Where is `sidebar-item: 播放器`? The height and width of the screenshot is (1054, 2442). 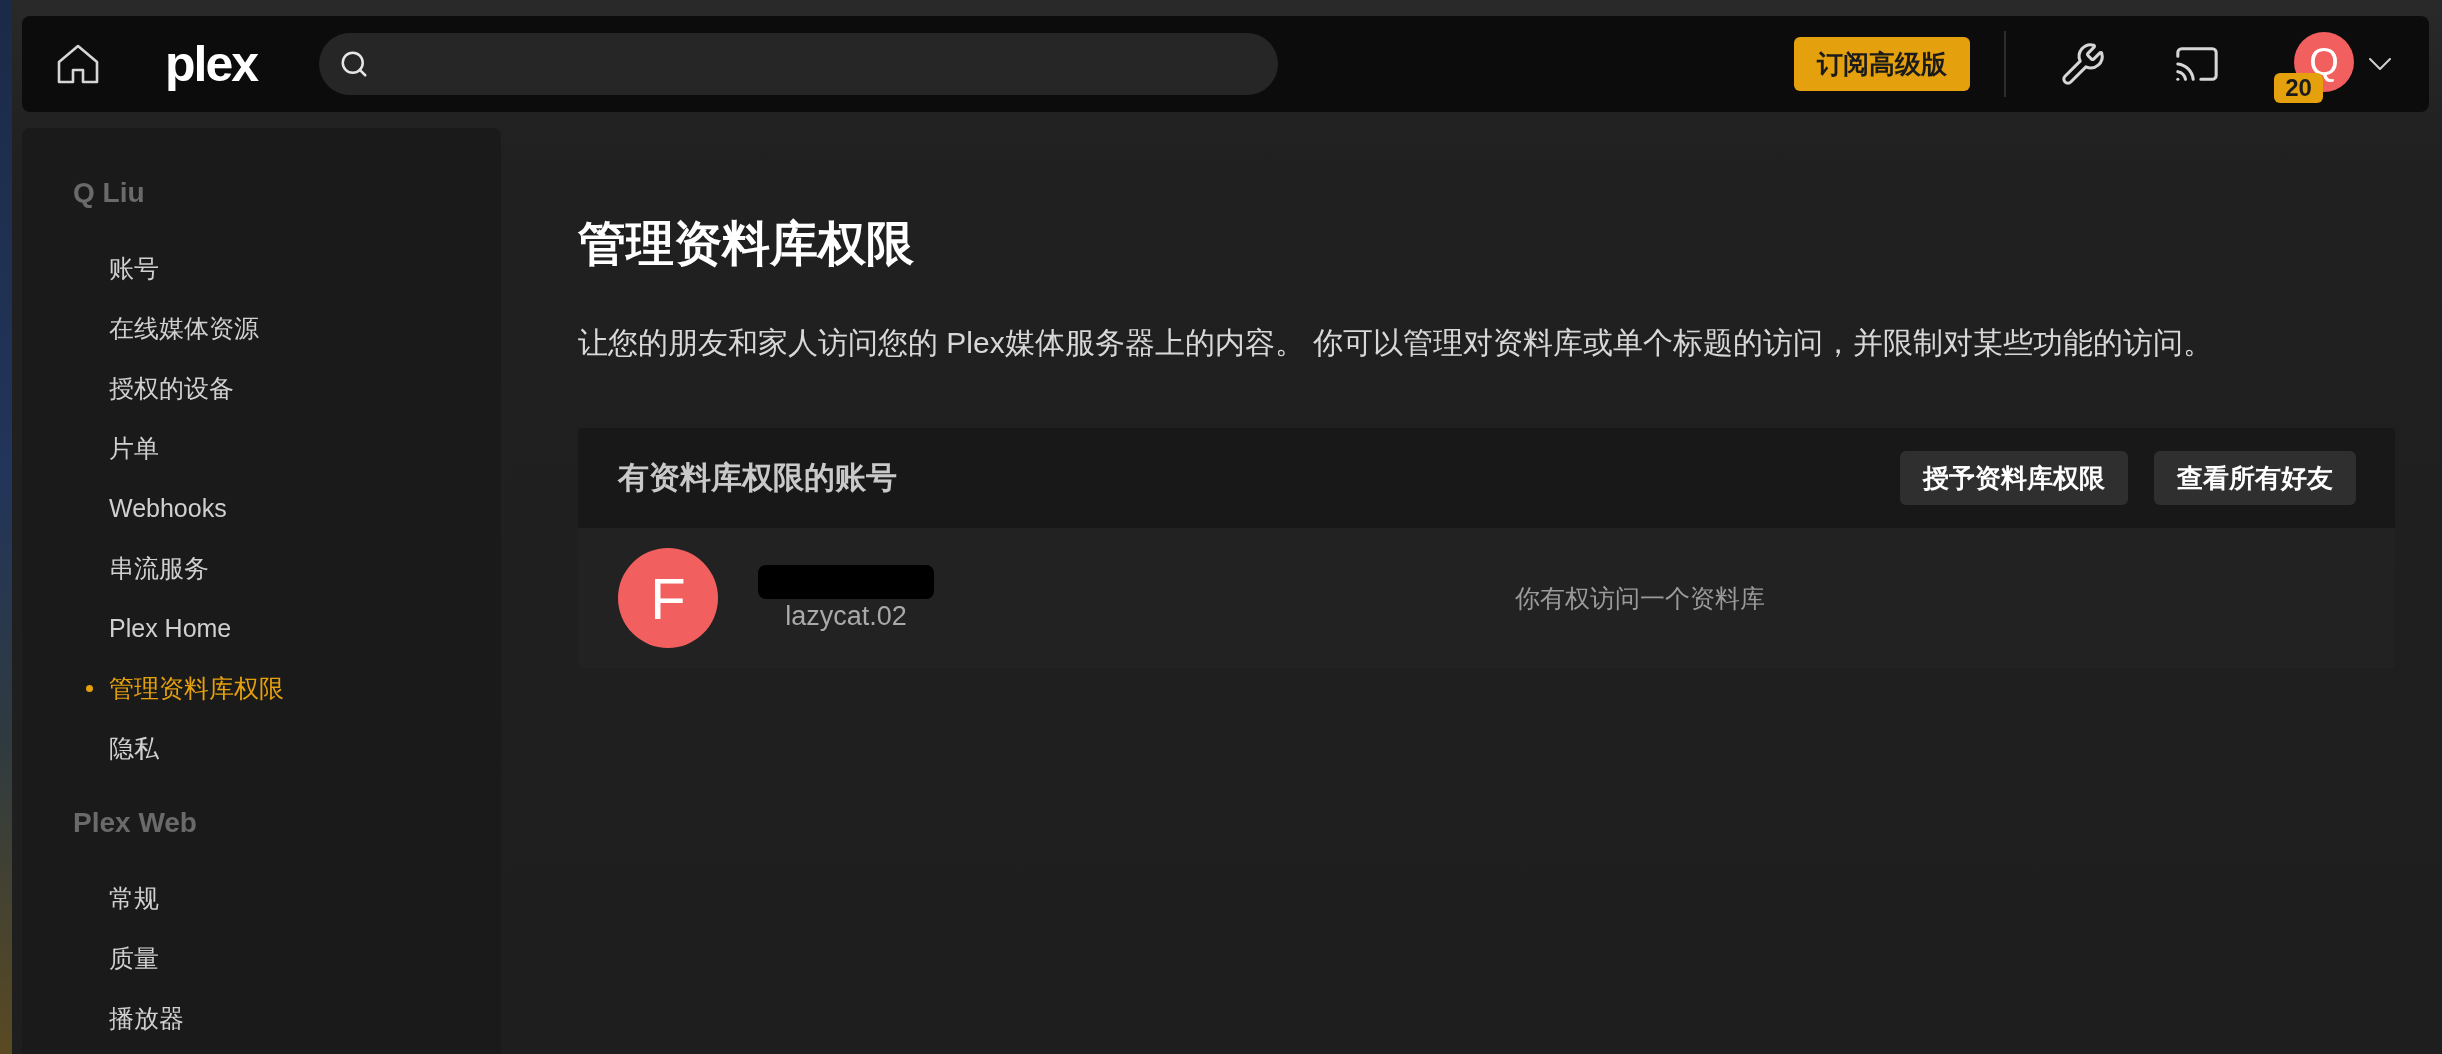
sidebar-item: 播放器 is located at coordinates (146, 1018).